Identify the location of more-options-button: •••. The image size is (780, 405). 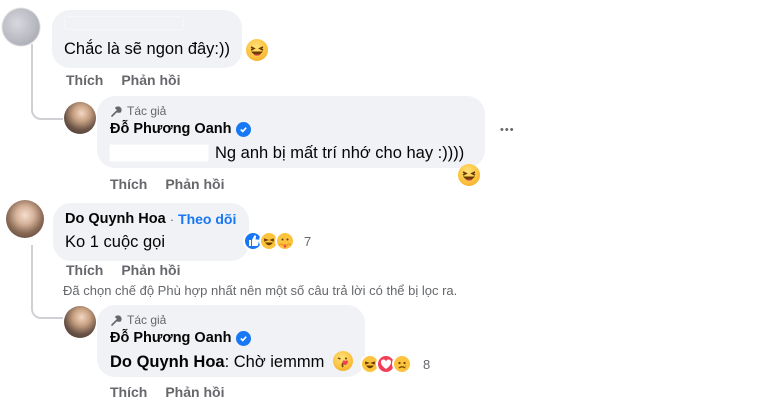
(507, 130).